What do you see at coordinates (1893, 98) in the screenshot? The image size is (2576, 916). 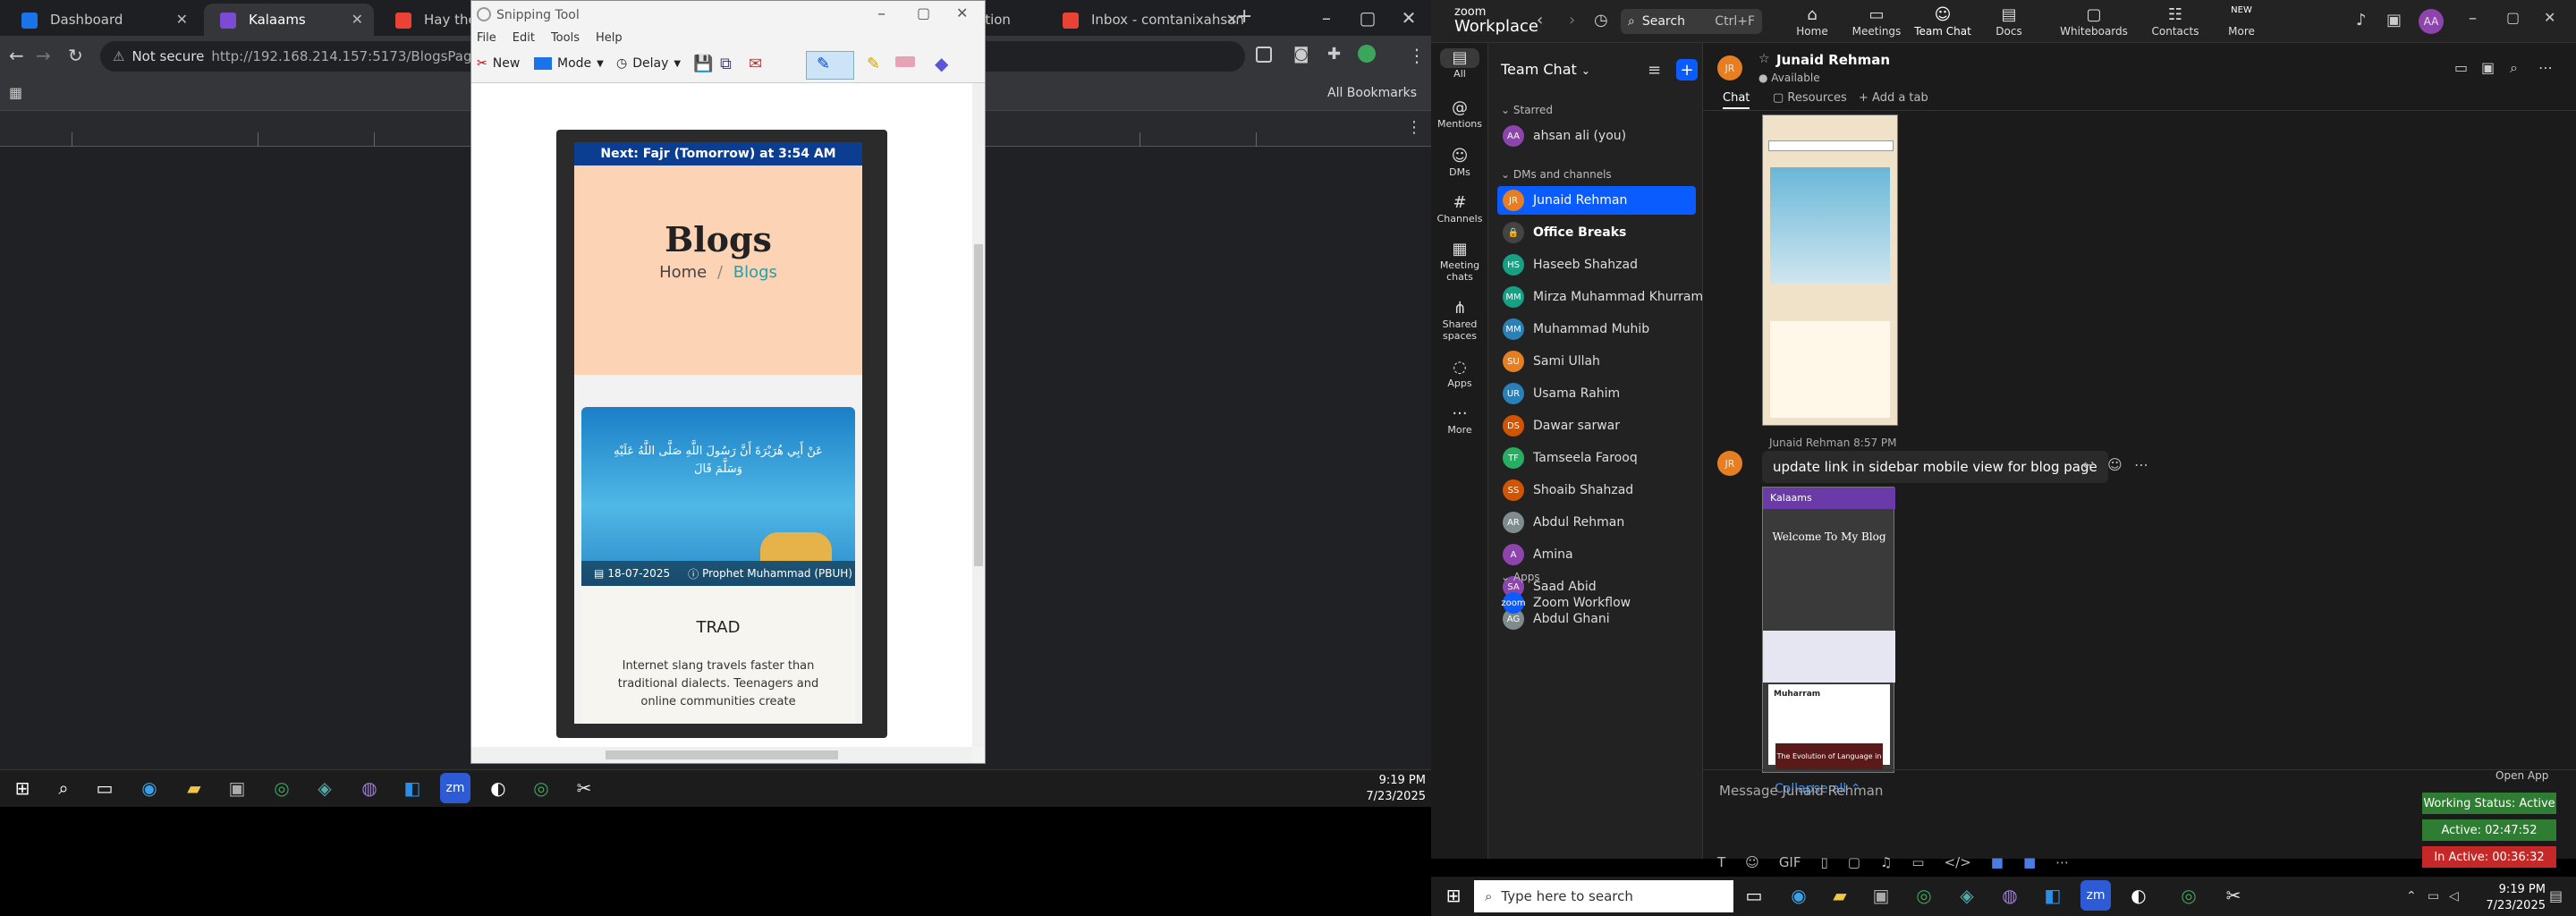 I see `tab-add: + Add a tab` at bounding box center [1893, 98].